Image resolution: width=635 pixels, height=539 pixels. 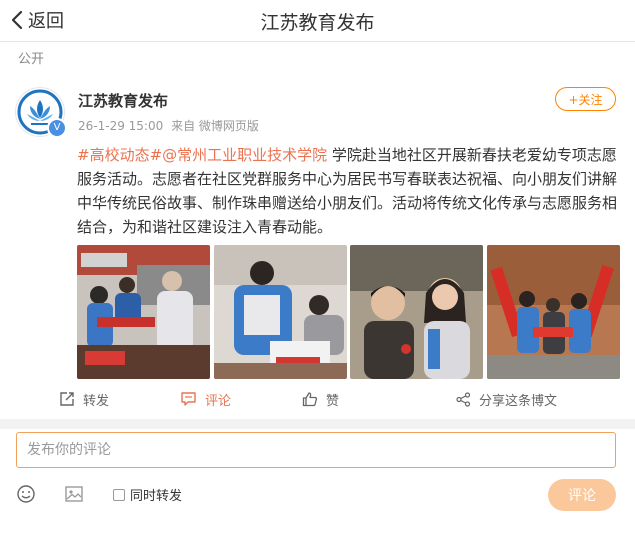 I want to click on share-button: 分享这条博文, so click(x=506, y=399).